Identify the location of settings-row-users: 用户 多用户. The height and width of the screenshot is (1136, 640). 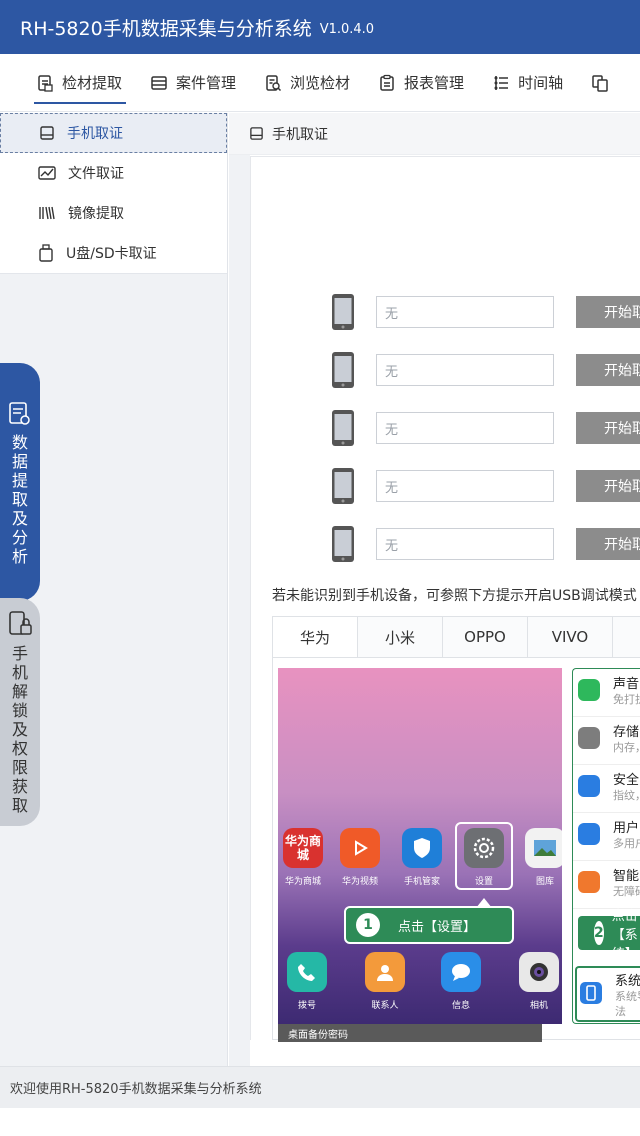
(606, 837).